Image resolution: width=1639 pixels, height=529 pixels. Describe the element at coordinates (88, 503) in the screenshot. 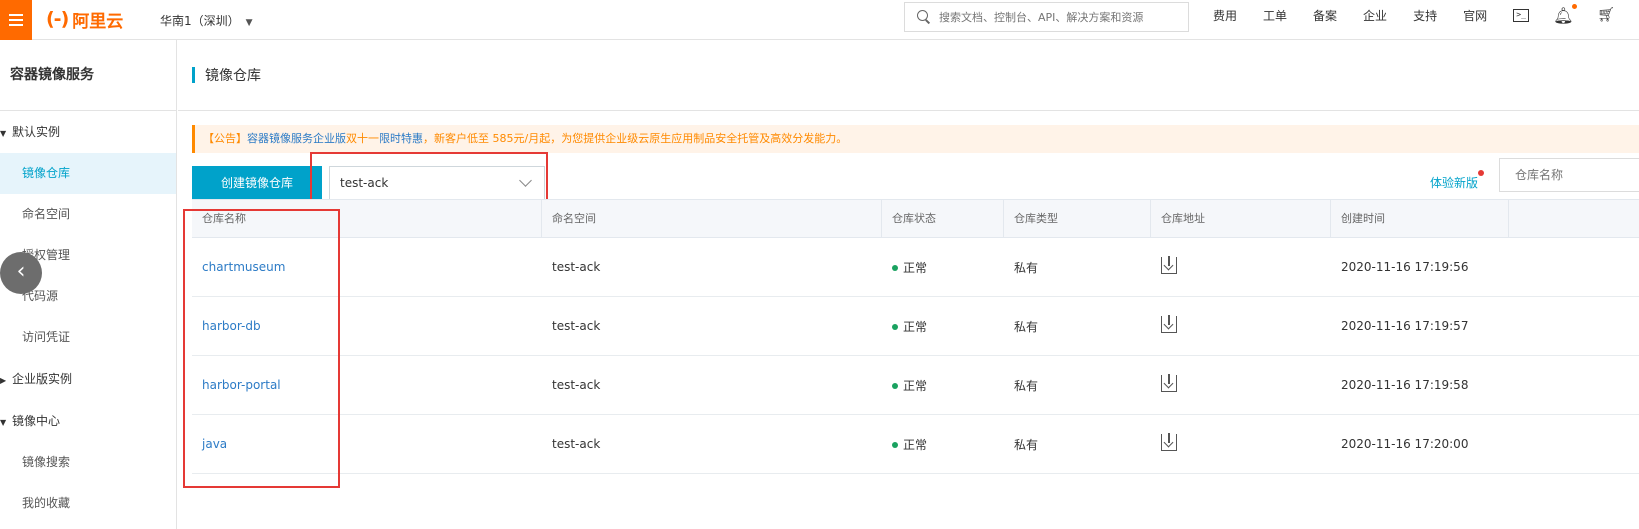

I see `sidebar-item-favorites: 我的收藏` at that location.